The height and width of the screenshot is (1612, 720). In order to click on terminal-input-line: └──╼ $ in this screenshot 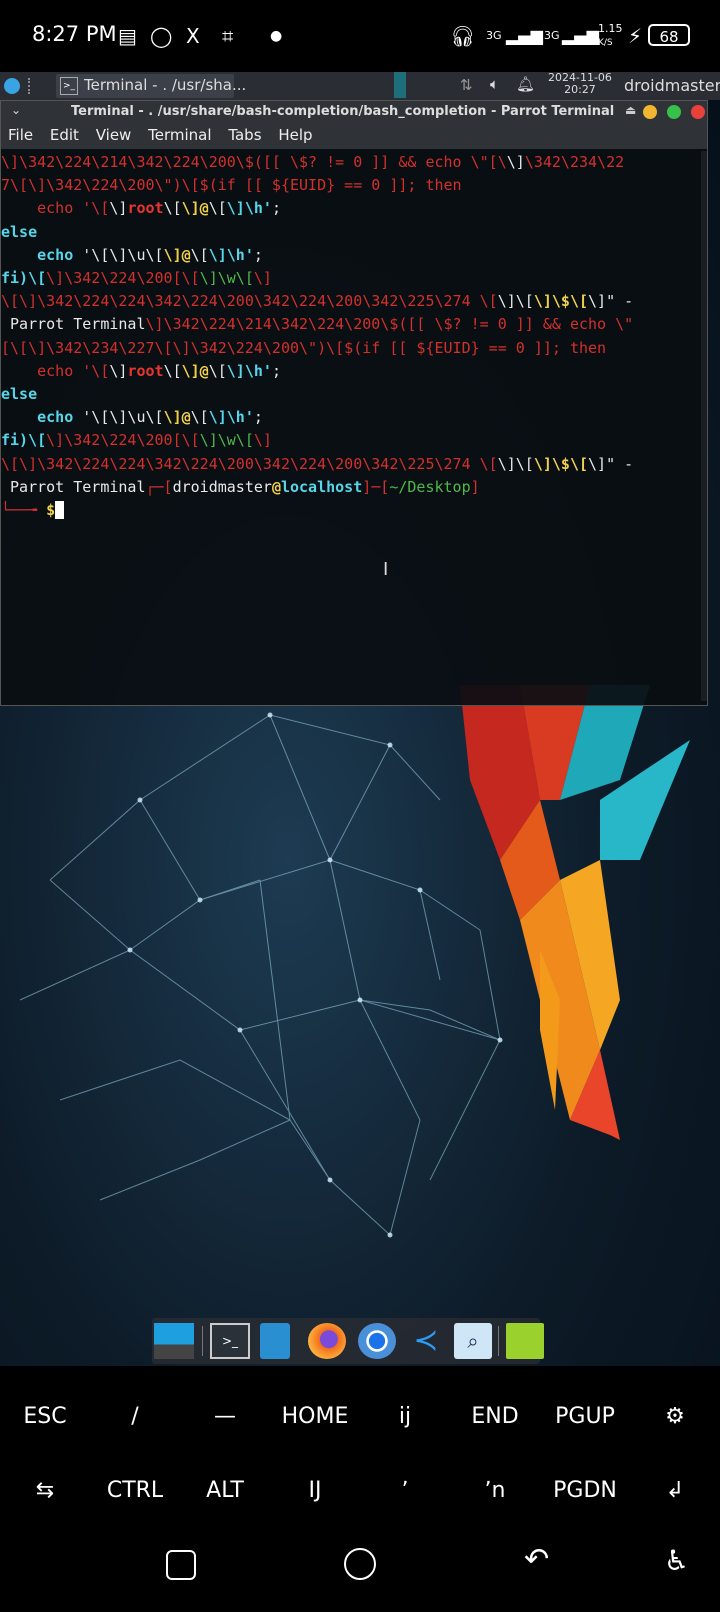, I will do `click(351, 510)`.